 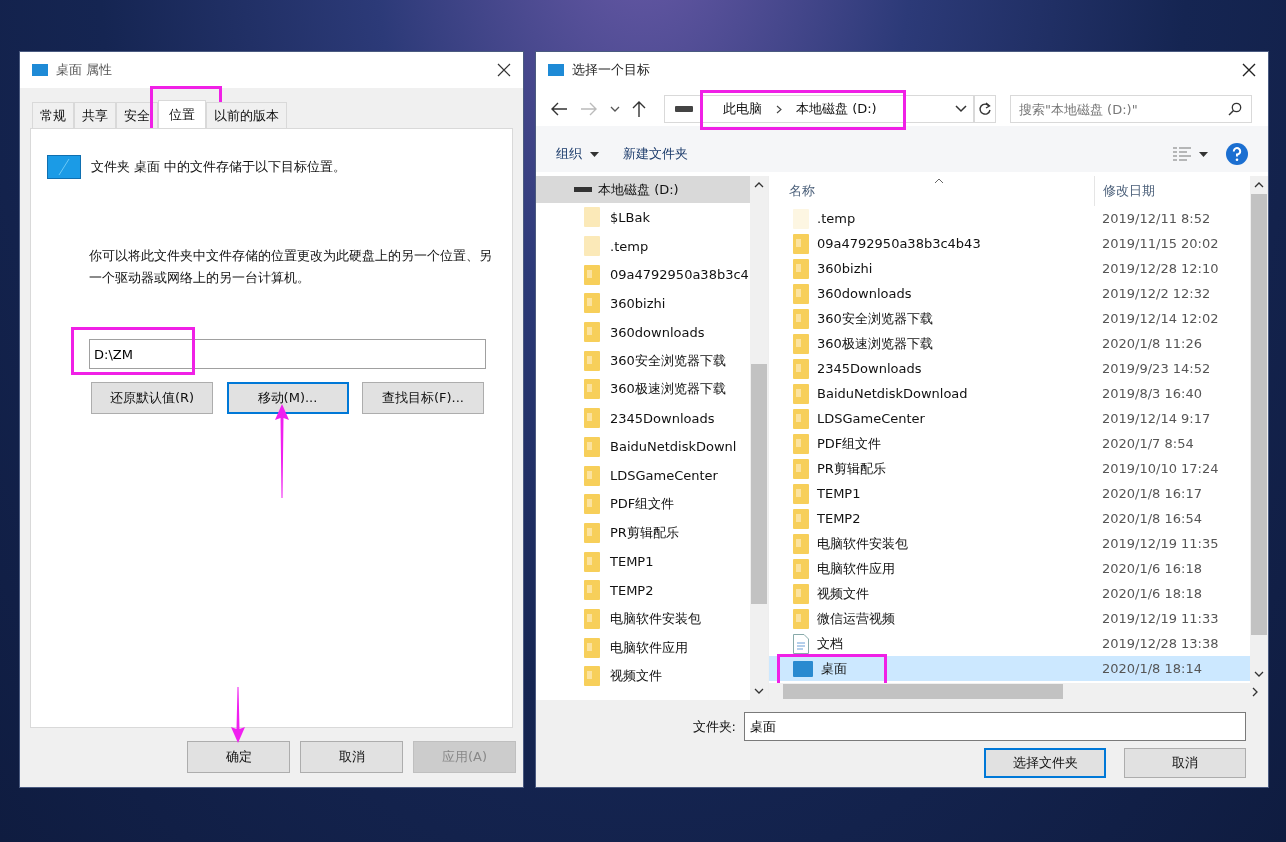 What do you see at coordinates (643, 389) in the screenshot?
I see `tree-item: 360极速浏览器下载` at bounding box center [643, 389].